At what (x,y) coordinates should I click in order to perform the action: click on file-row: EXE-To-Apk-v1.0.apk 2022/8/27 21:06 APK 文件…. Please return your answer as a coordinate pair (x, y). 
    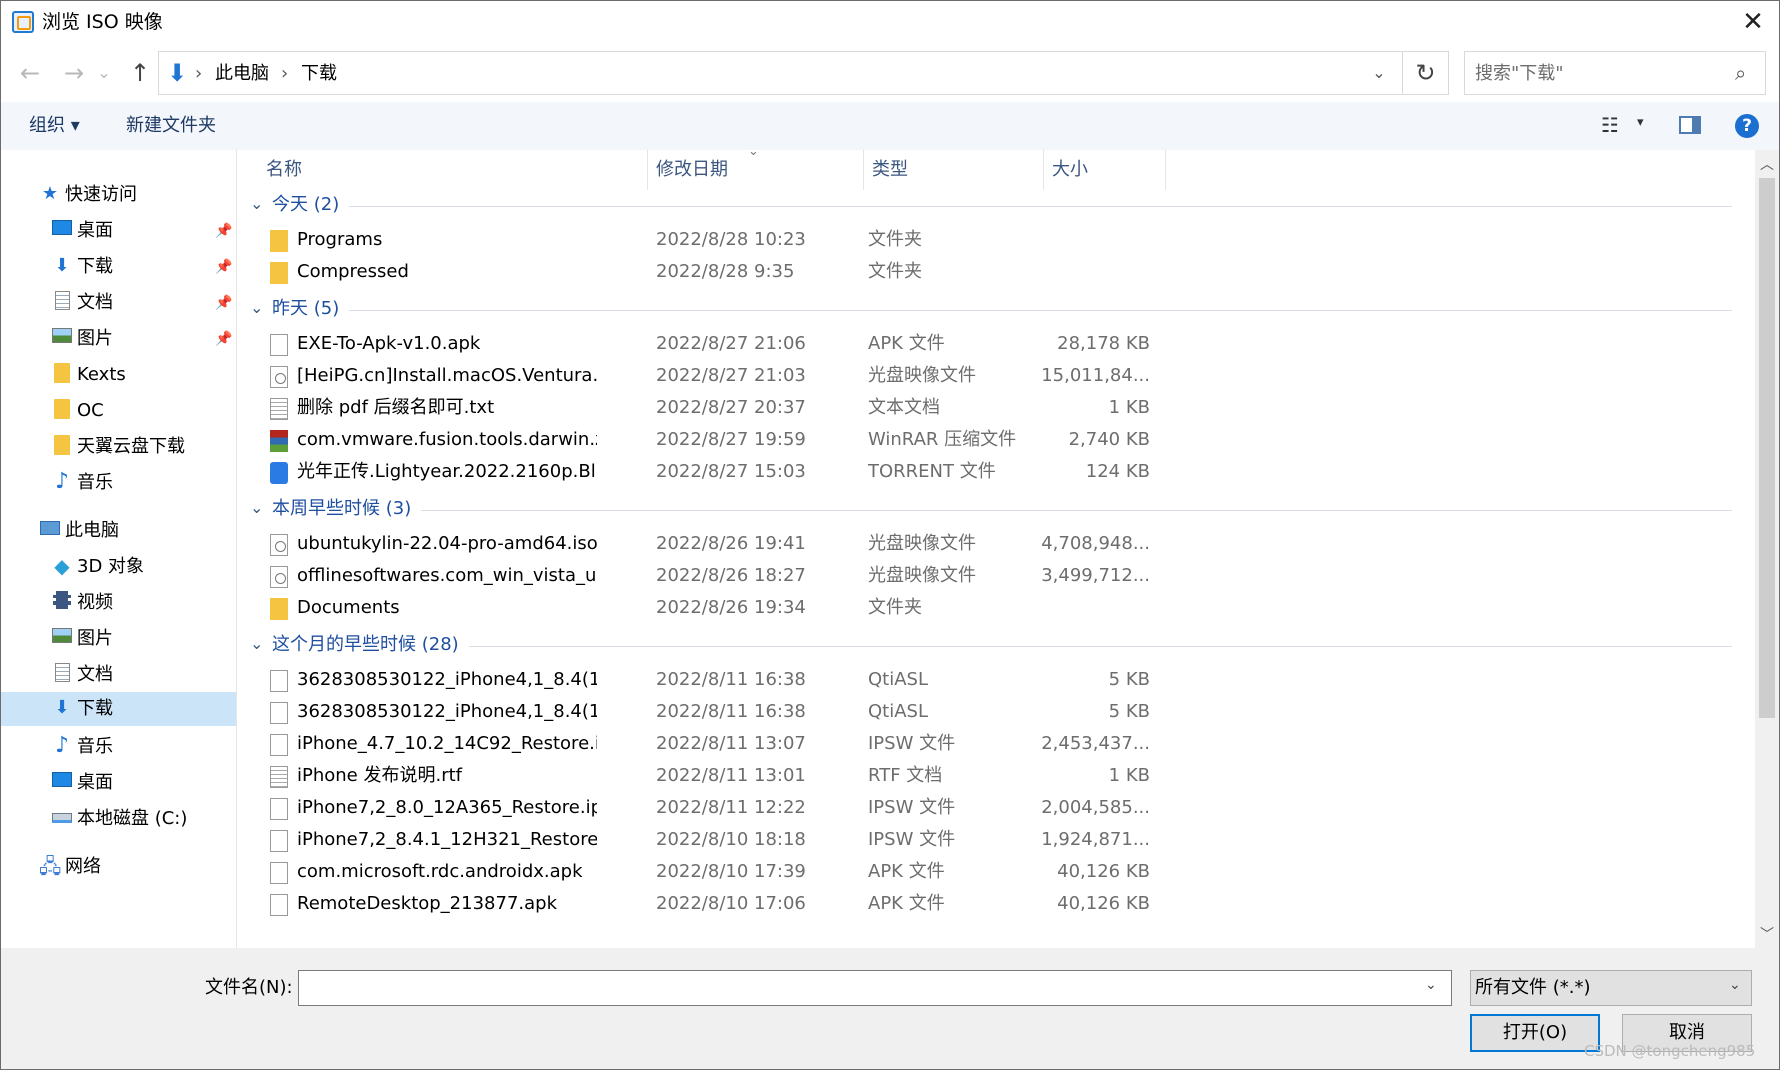
    Looking at the image, I should click on (996, 344).